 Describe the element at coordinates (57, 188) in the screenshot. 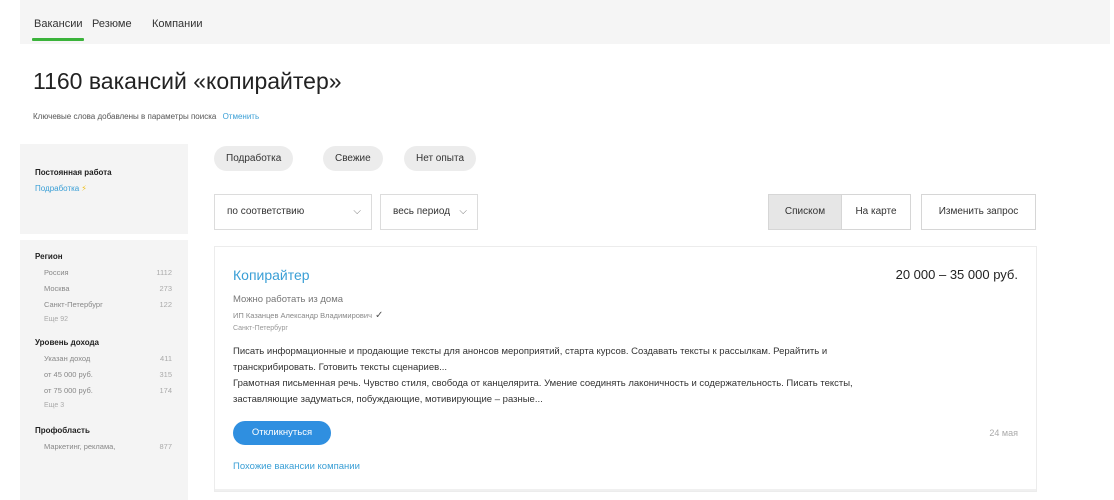

I see `part-time-filter-label: Подработка` at that location.